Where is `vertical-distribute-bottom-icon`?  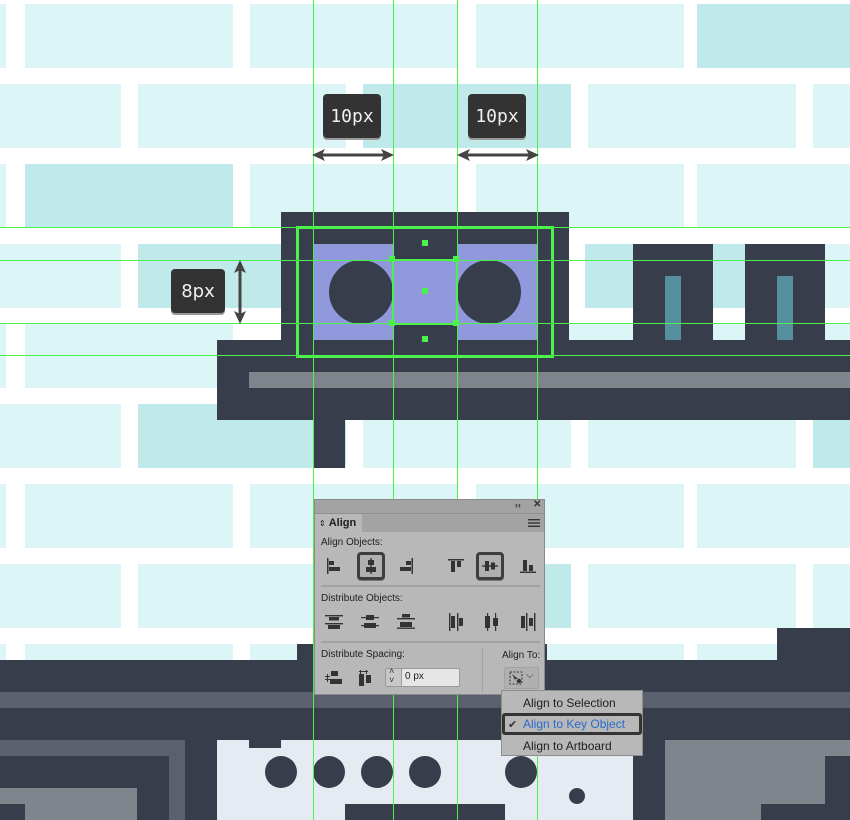
vertical-distribute-bottom-icon is located at coordinates (406, 621).